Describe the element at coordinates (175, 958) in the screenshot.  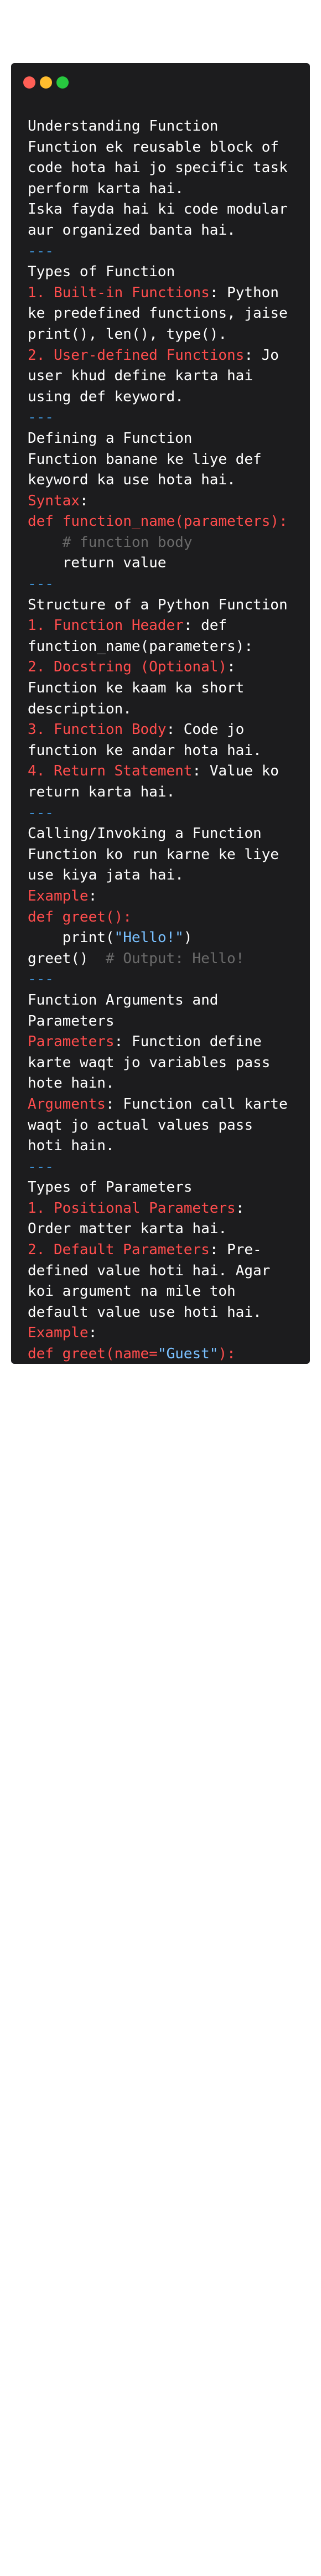
I see `comment-token: # Output: Hello!` at that location.